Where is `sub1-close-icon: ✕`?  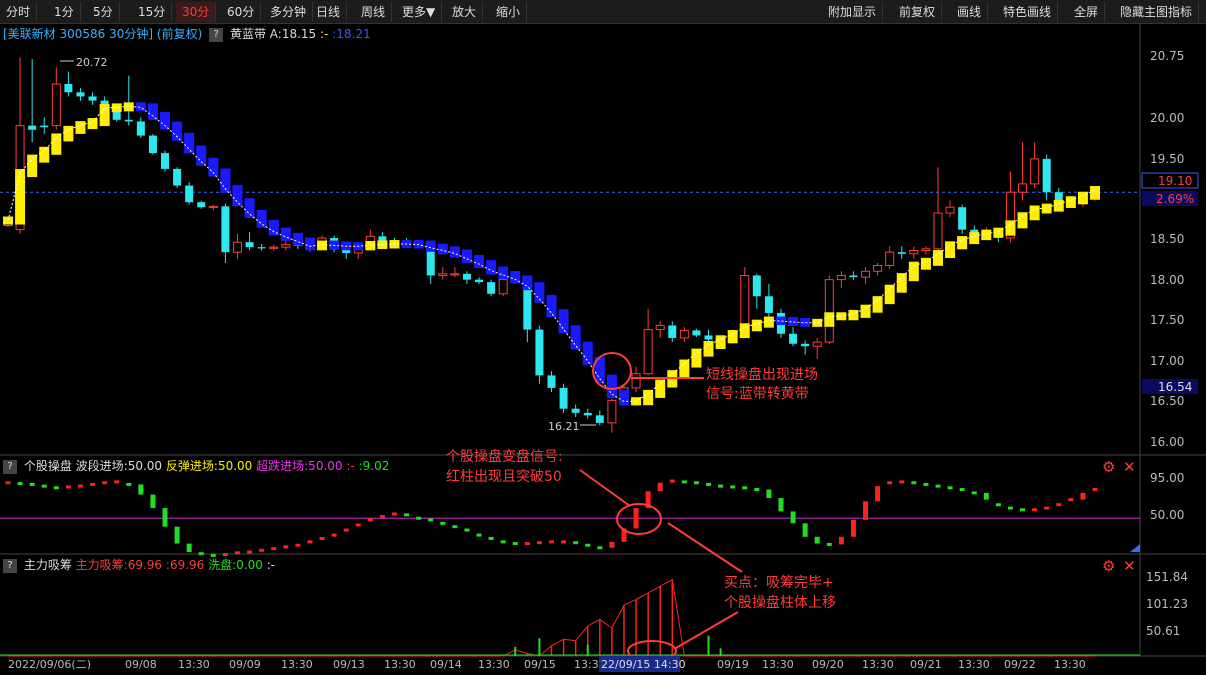
sub1-close-icon: ✕ is located at coordinates (1129, 467).